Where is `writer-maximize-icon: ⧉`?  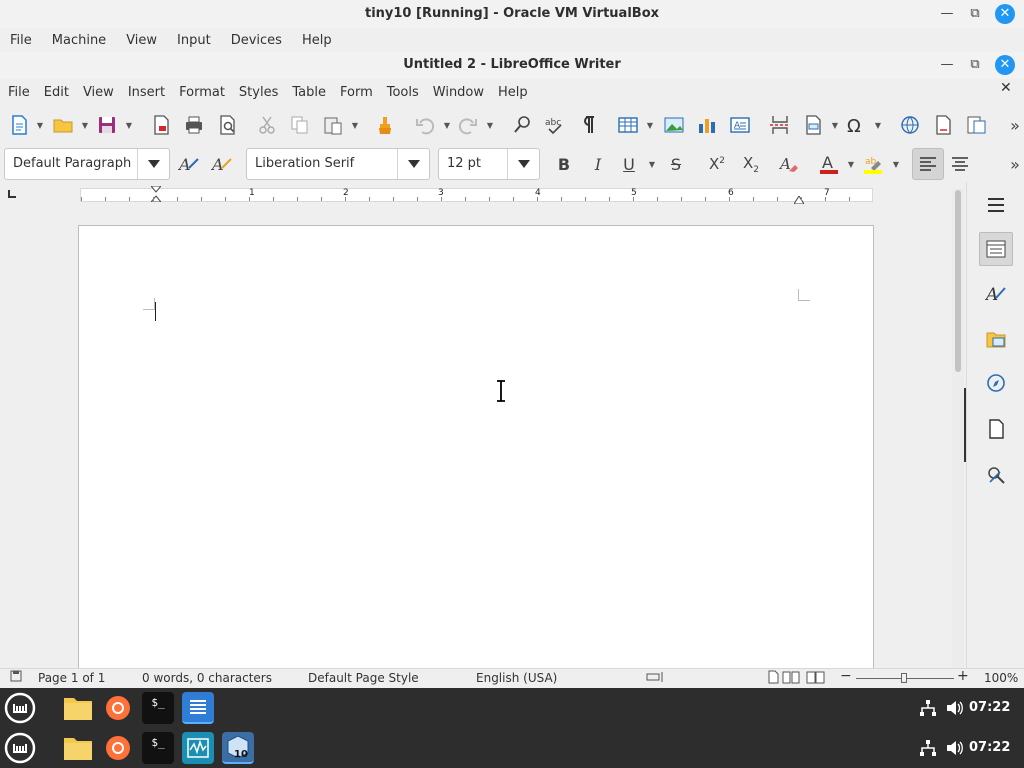 writer-maximize-icon: ⧉ is located at coordinates (975, 65).